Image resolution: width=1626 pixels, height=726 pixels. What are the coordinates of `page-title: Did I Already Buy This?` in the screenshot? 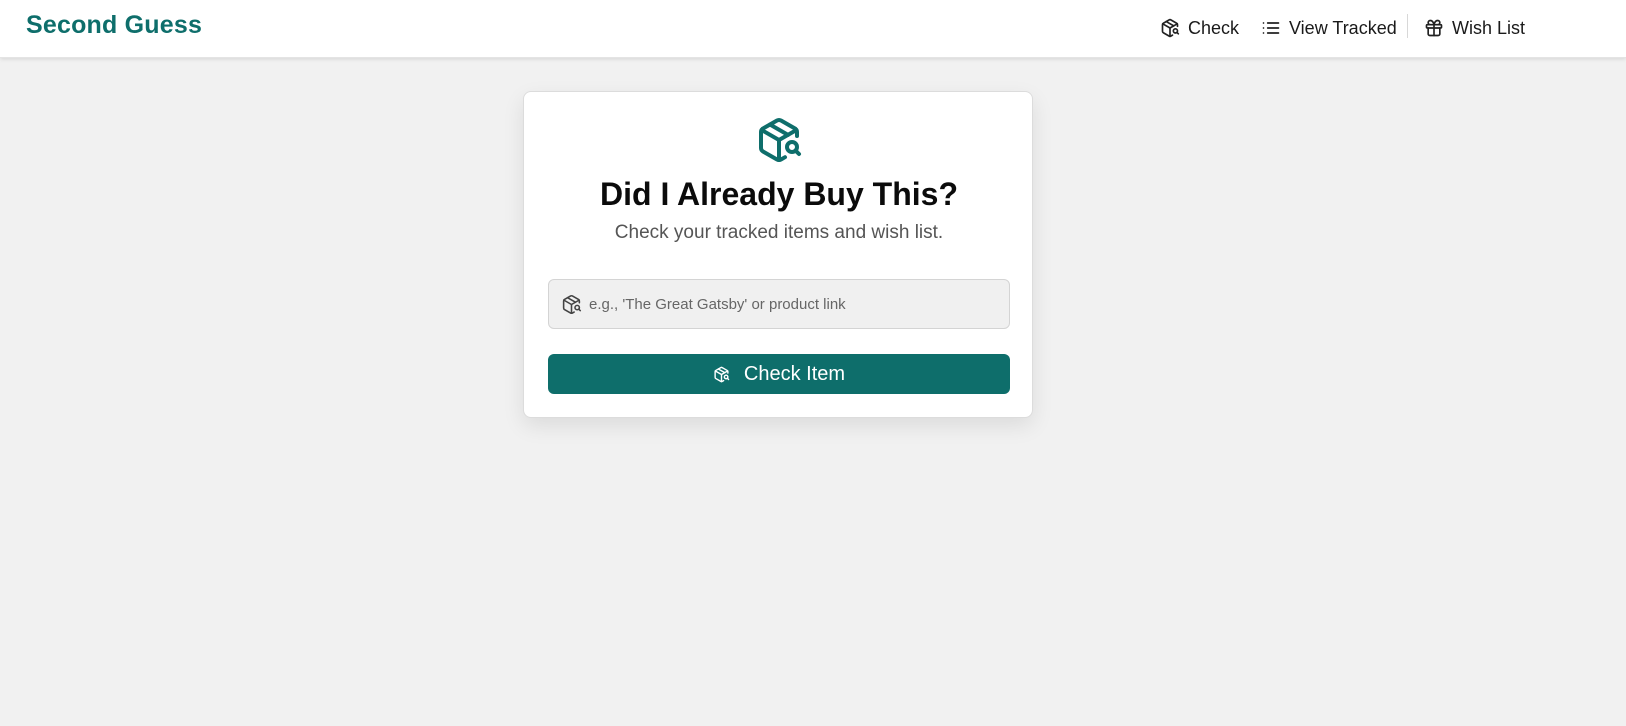 It's located at (779, 194).